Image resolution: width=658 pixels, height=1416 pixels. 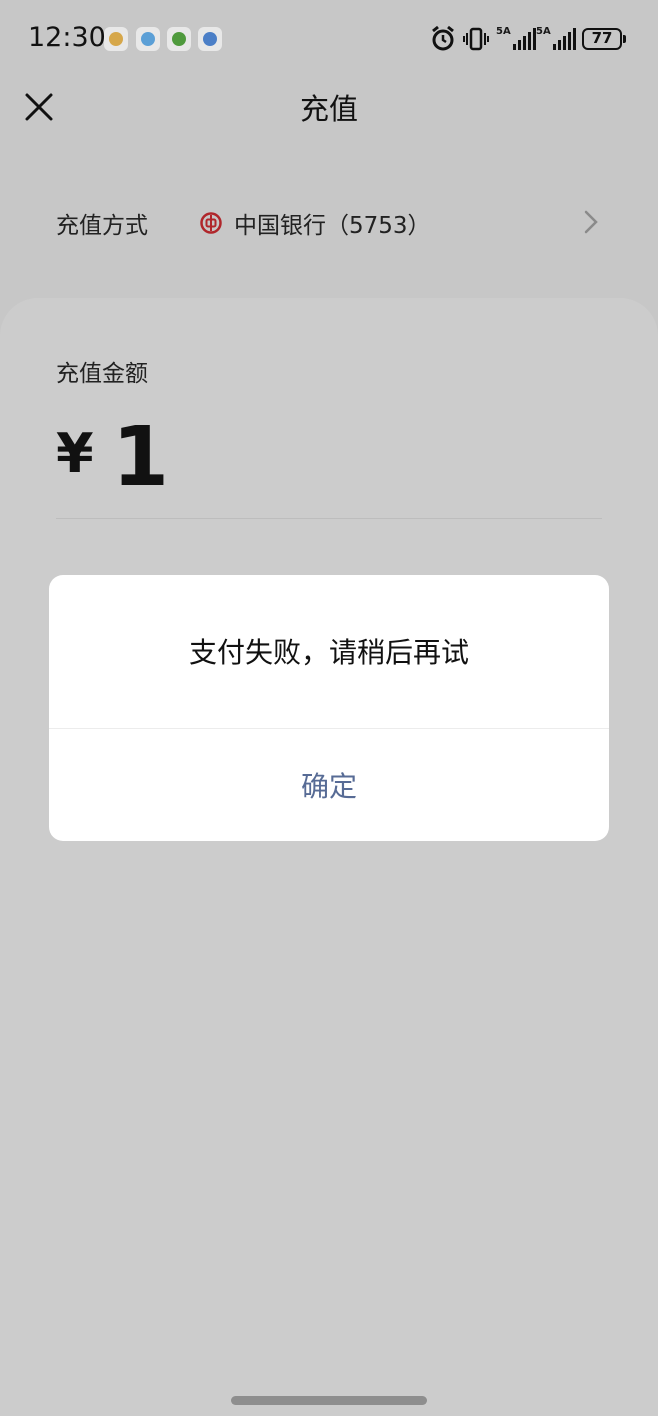 What do you see at coordinates (476, 39) in the screenshot?
I see `vibrate-icon` at bounding box center [476, 39].